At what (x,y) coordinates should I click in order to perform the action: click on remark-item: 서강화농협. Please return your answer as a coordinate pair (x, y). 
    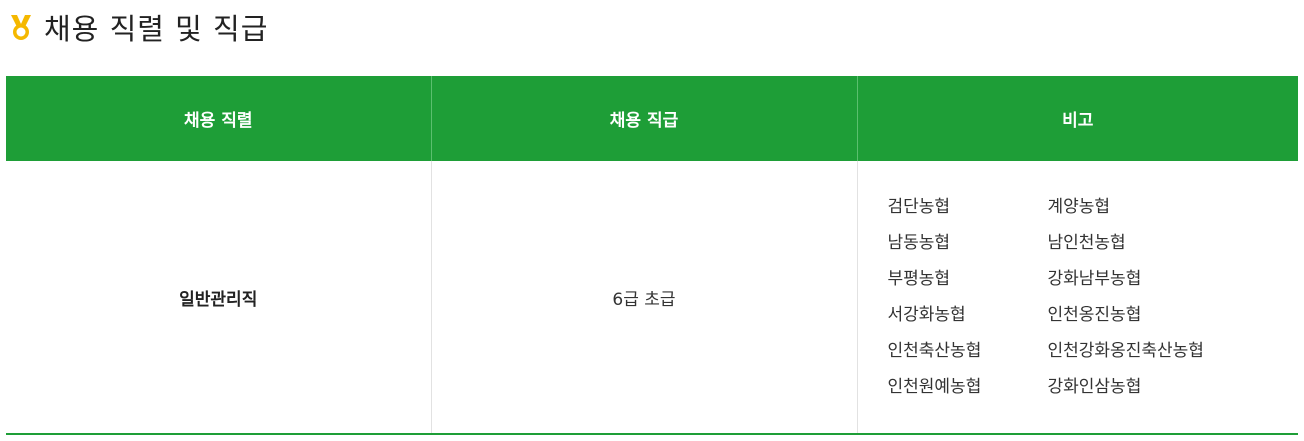
    Looking at the image, I should click on (926, 315).